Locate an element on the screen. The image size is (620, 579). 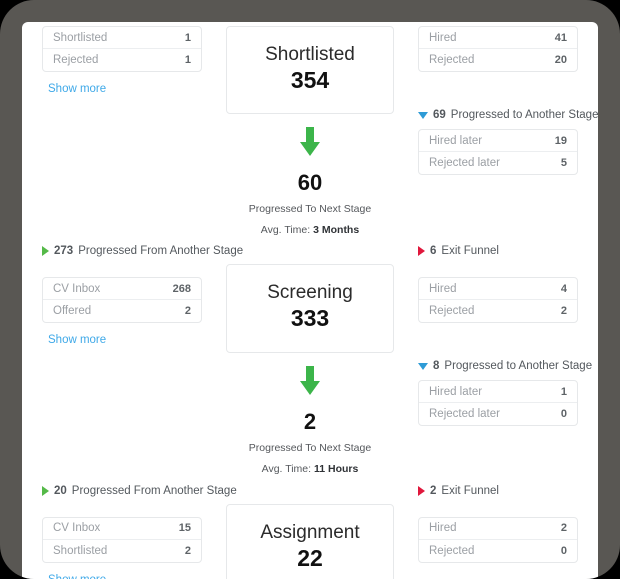
progression-avg-time: Avg. Time: 11 Hours is located at coordinates (310, 469).